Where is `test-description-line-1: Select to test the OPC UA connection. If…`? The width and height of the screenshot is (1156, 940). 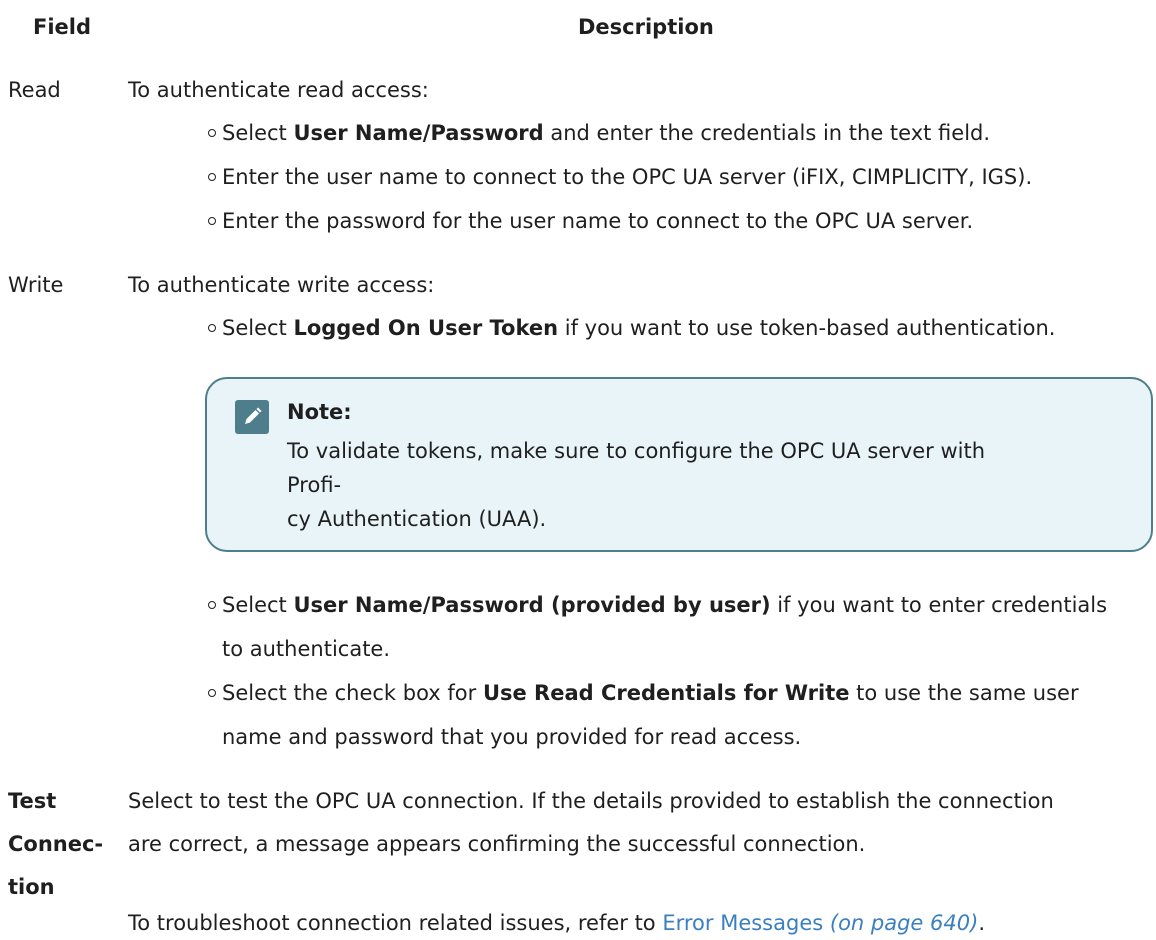 test-description-line-1: Select to test the OPC UA connection. If… is located at coordinates (591, 801).